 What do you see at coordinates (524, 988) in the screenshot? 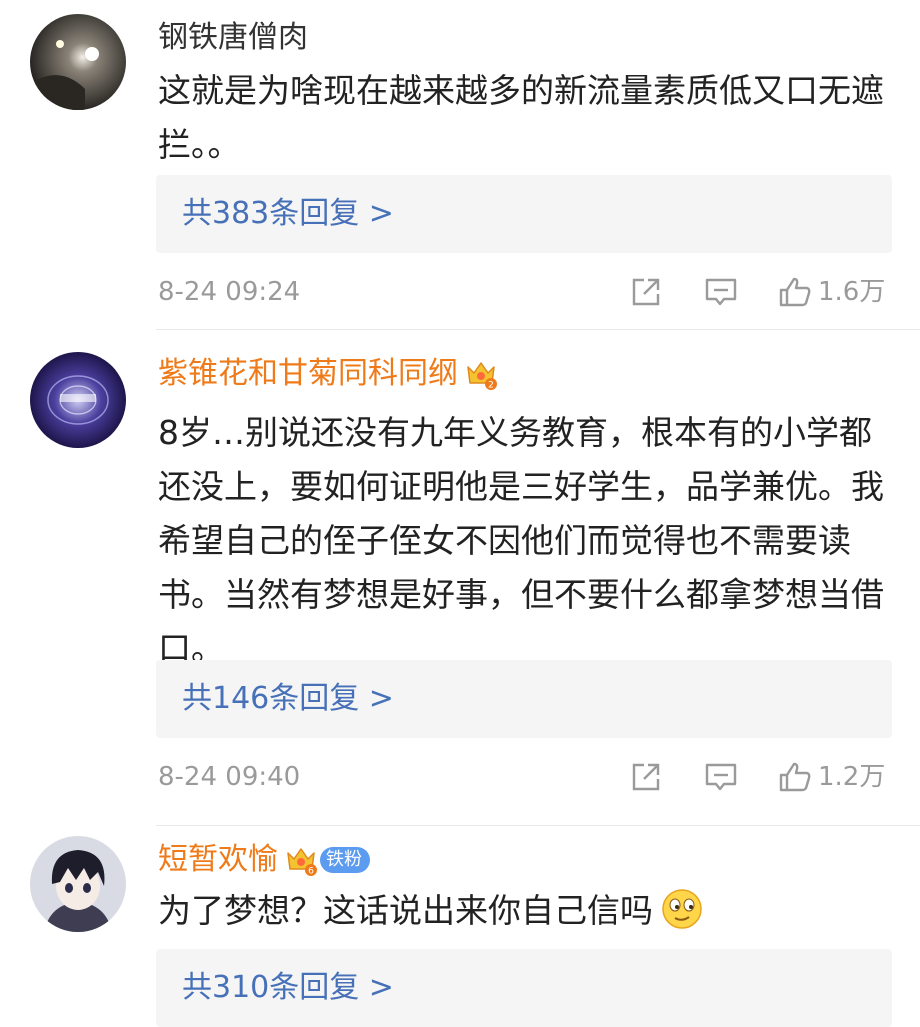
I see `reply-link-box: 共310条回复 >` at bounding box center [524, 988].